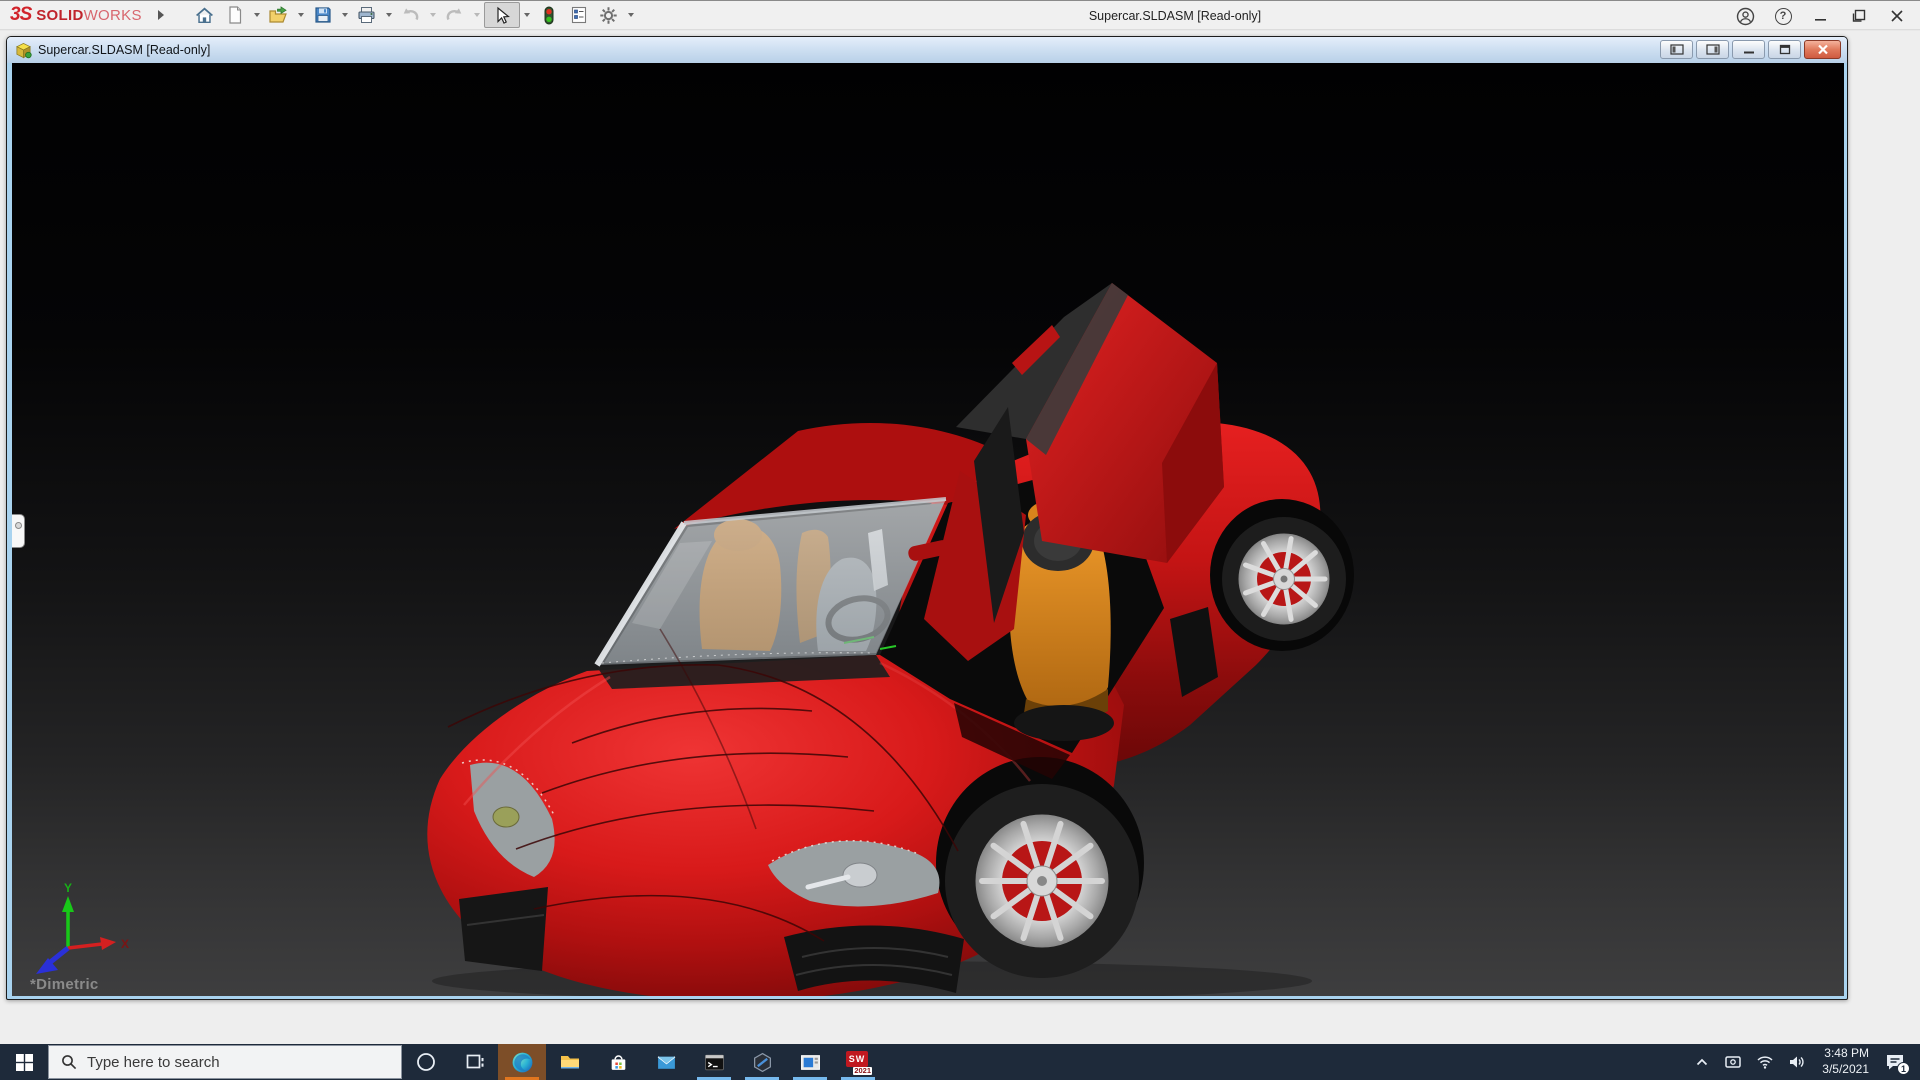 The image size is (1920, 1080). Describe the element at coordinates (714, 1062) in the screenshot. I see `taskbar-app-terminal` at that location.